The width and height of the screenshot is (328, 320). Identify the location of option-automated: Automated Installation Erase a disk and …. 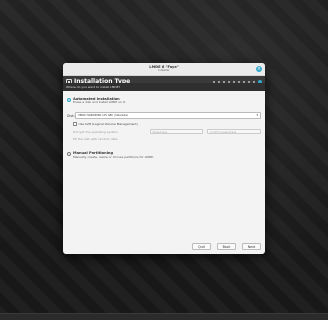
(164, 101).